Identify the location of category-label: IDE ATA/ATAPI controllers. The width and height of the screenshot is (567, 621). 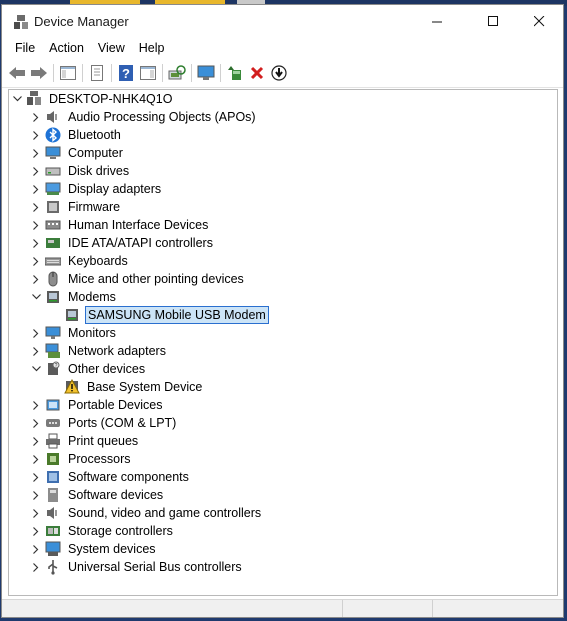
(140, 243).